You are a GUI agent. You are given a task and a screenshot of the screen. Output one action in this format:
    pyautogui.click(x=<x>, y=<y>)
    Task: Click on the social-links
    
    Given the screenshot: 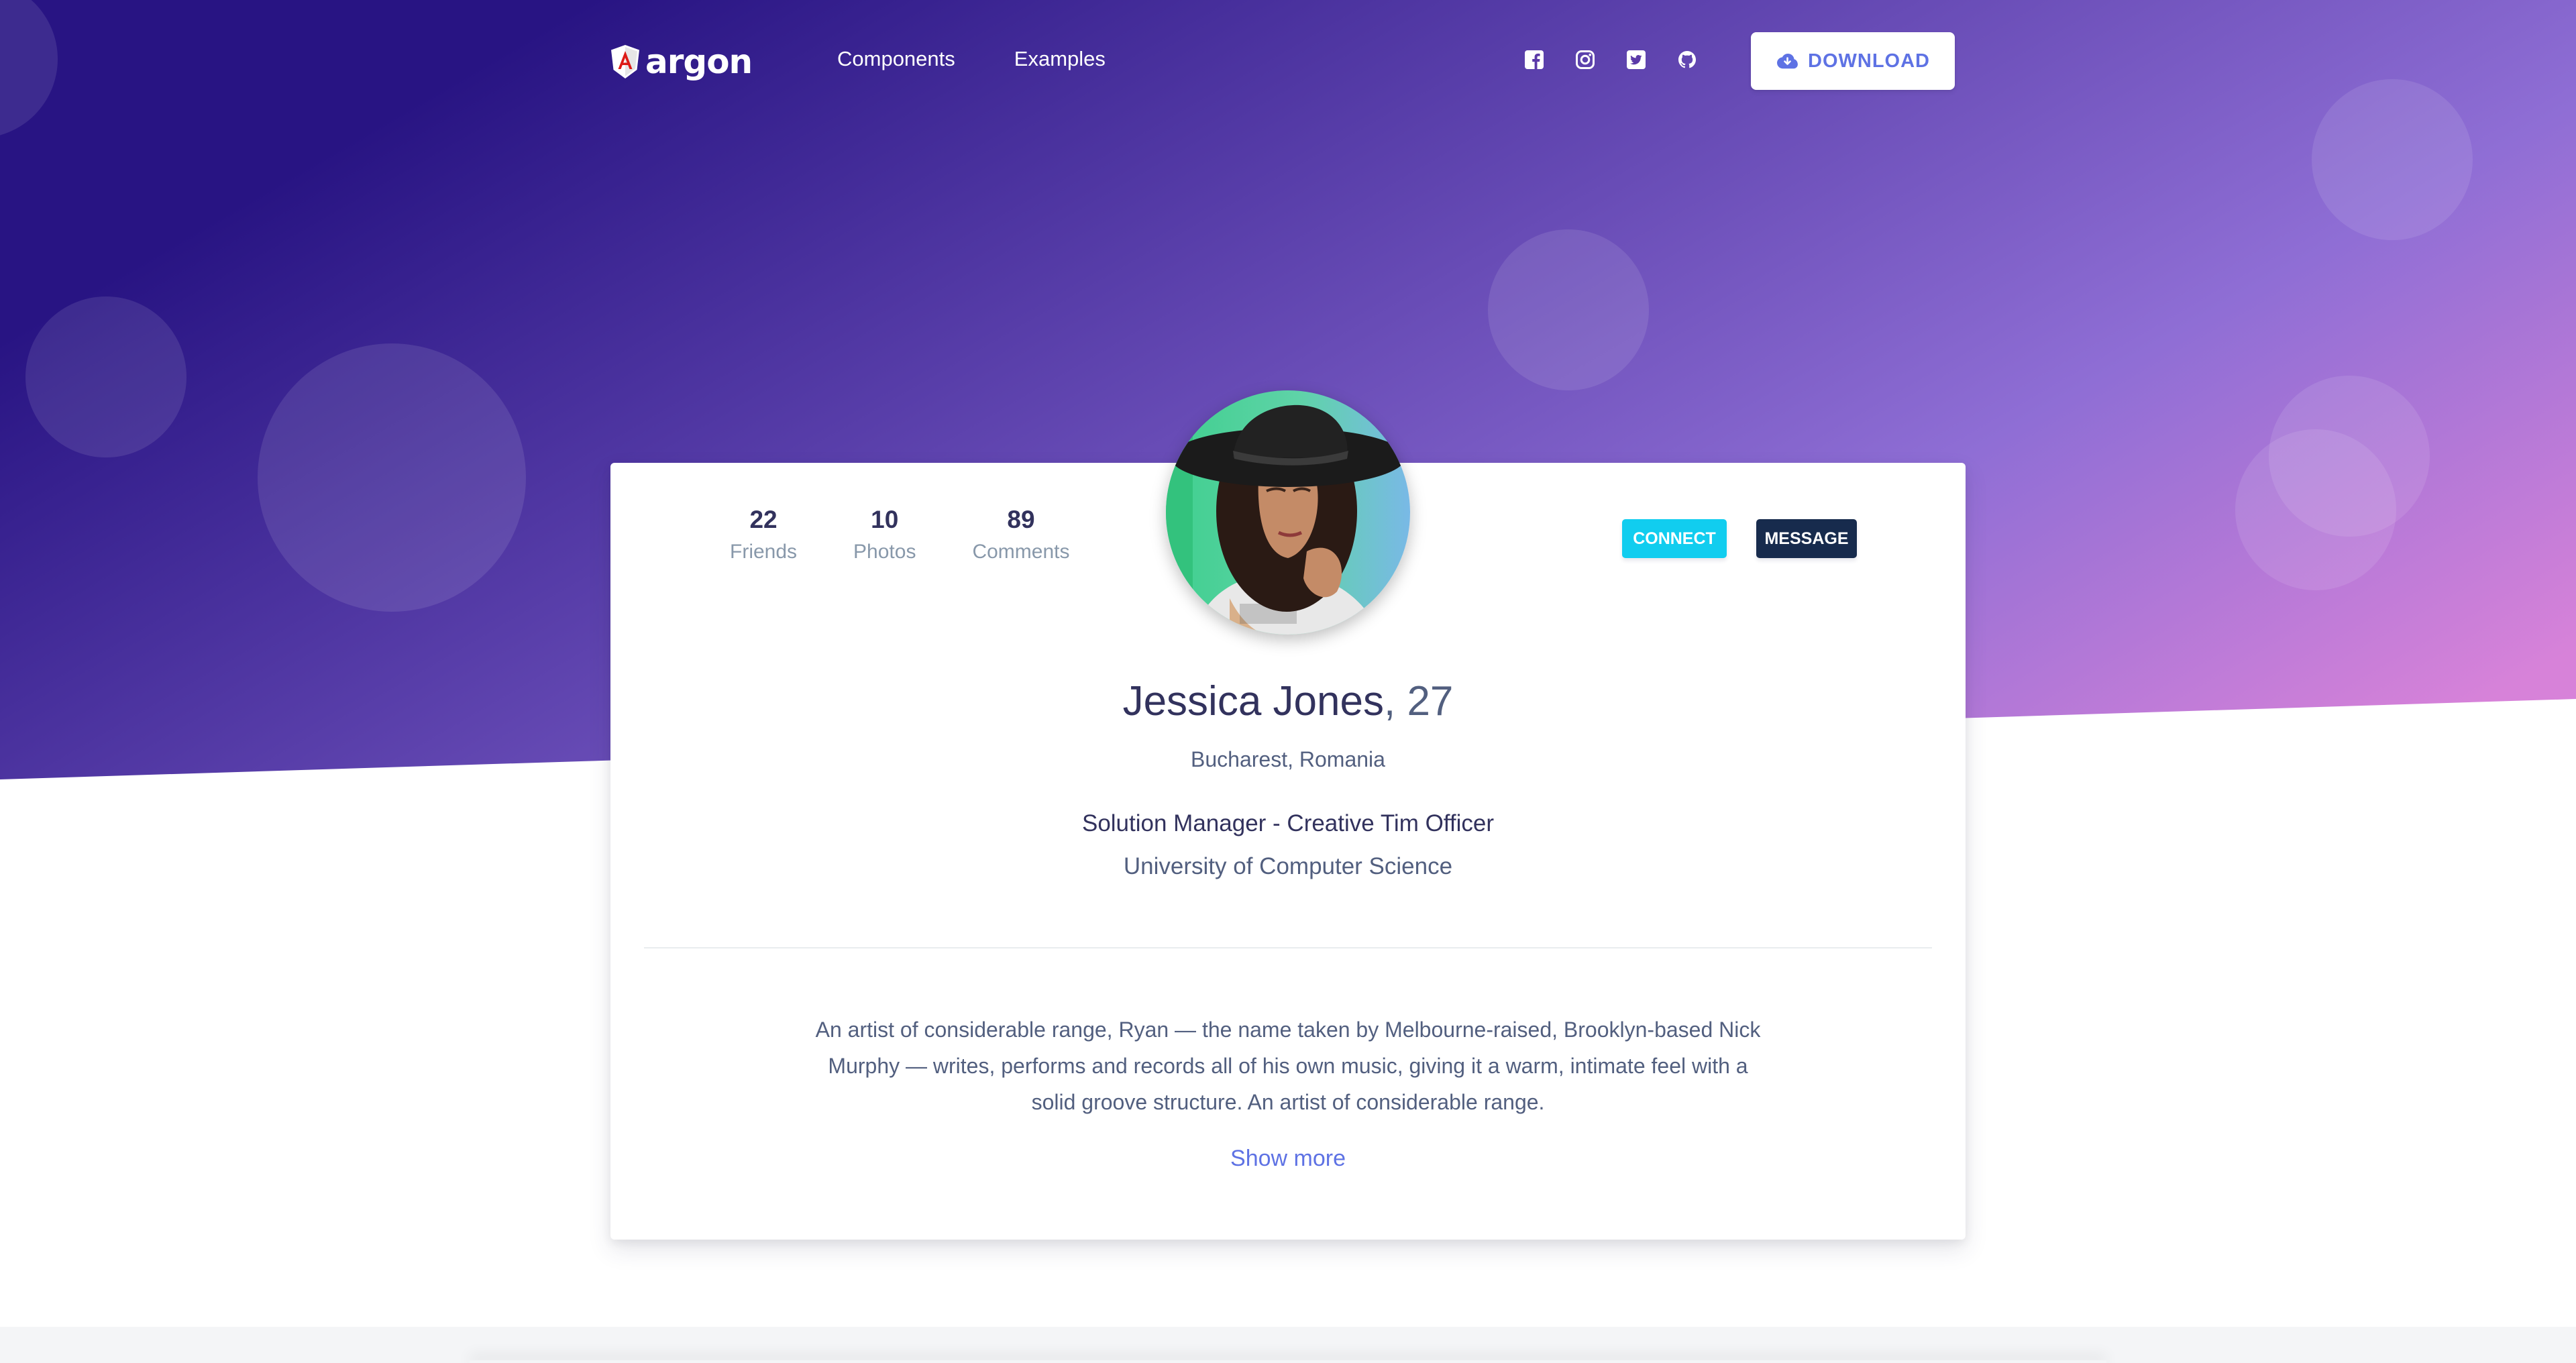 What is the action you would take?
    pyautogui.click(x=1625, y=60)
    